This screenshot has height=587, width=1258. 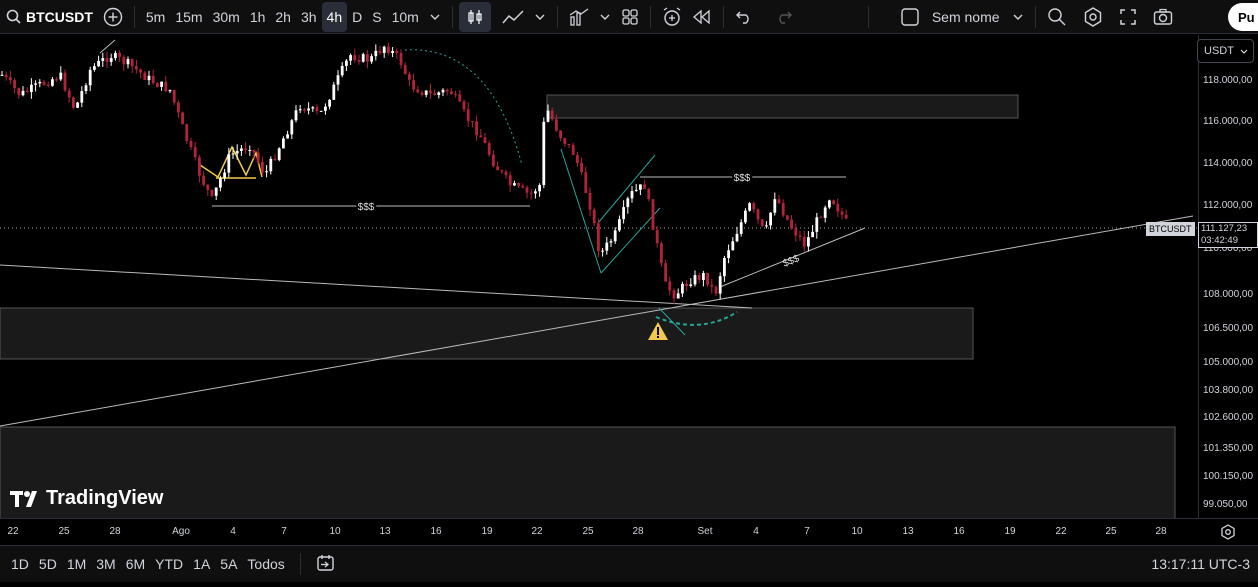 What do you see at coordinates (334, 16) in the screenshot?
I see `interval-4h: 4h` at bounding box center [334, 16].